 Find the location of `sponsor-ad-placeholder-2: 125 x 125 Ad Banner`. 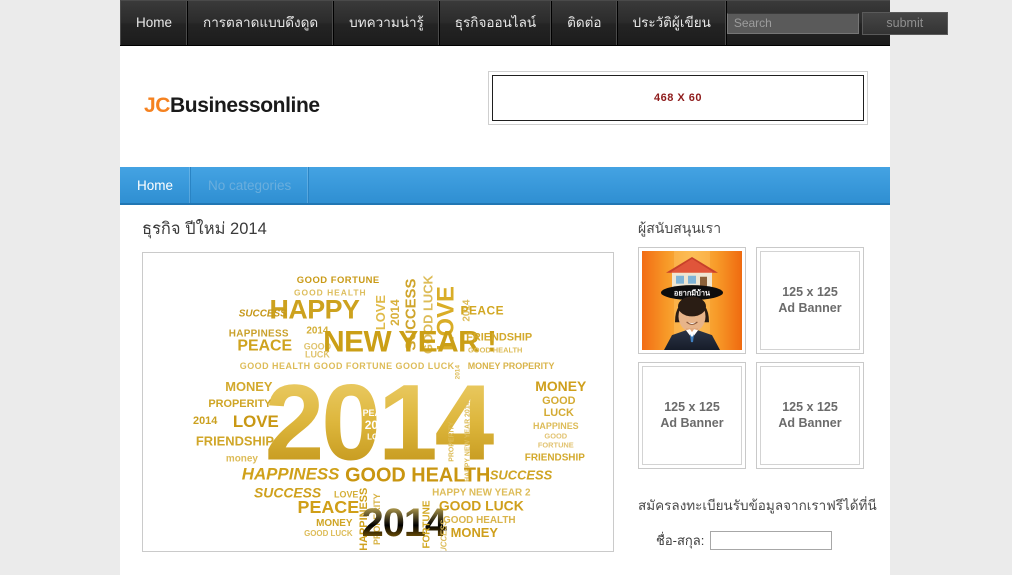

sponsor-ad-placeholder-2: 125 x 125 Ad Banner is located at coordinates (692, 416).